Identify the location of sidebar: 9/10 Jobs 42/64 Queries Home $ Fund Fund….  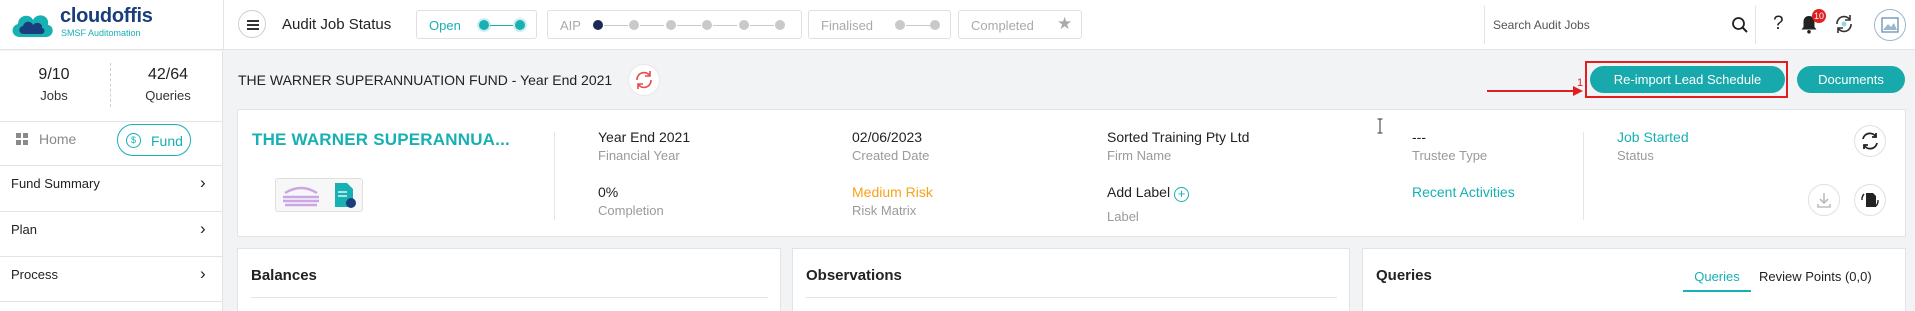
(111, 181).